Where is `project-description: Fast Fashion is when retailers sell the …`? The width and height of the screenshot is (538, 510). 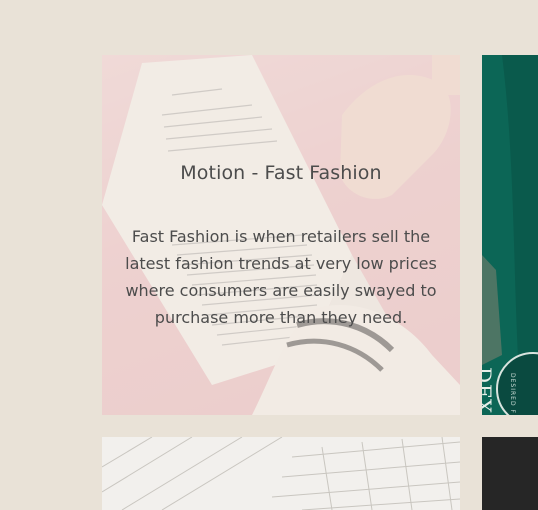
project-description: Fast Fashion is when retailers sell the … is located at coordinates (281, 277).